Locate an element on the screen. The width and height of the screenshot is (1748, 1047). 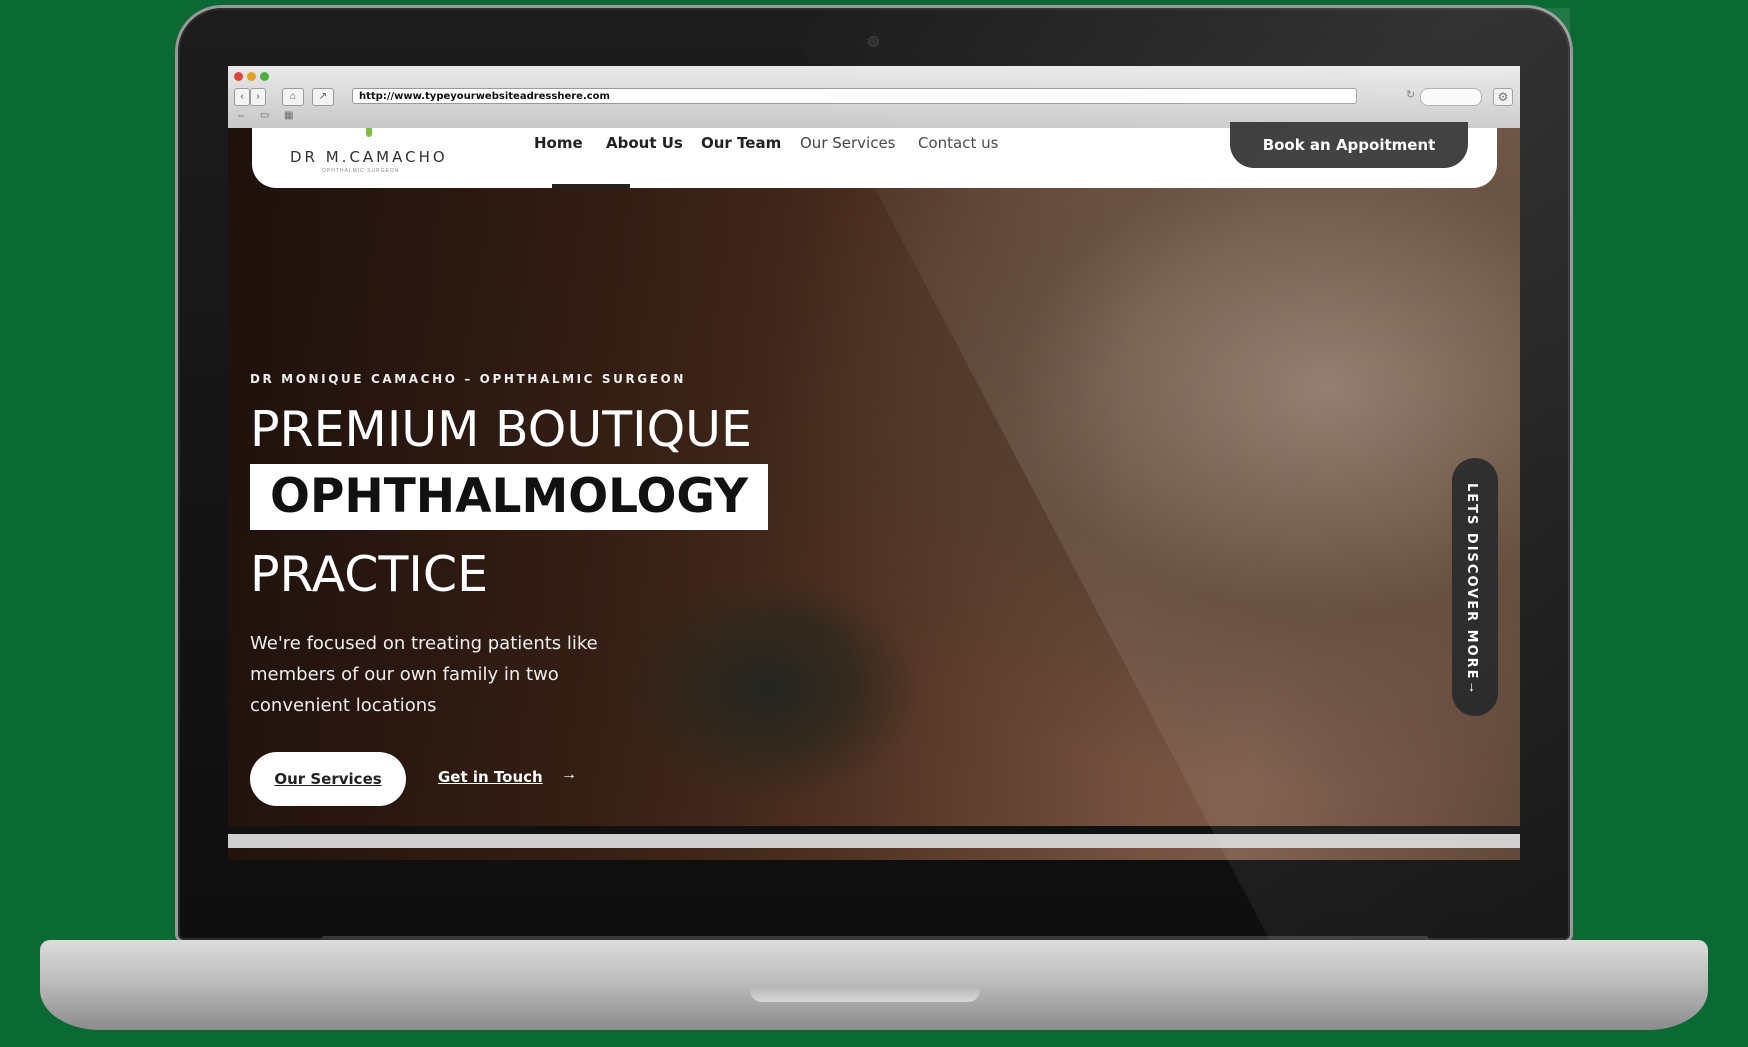
window-controls is located at coordinates (251, 76).